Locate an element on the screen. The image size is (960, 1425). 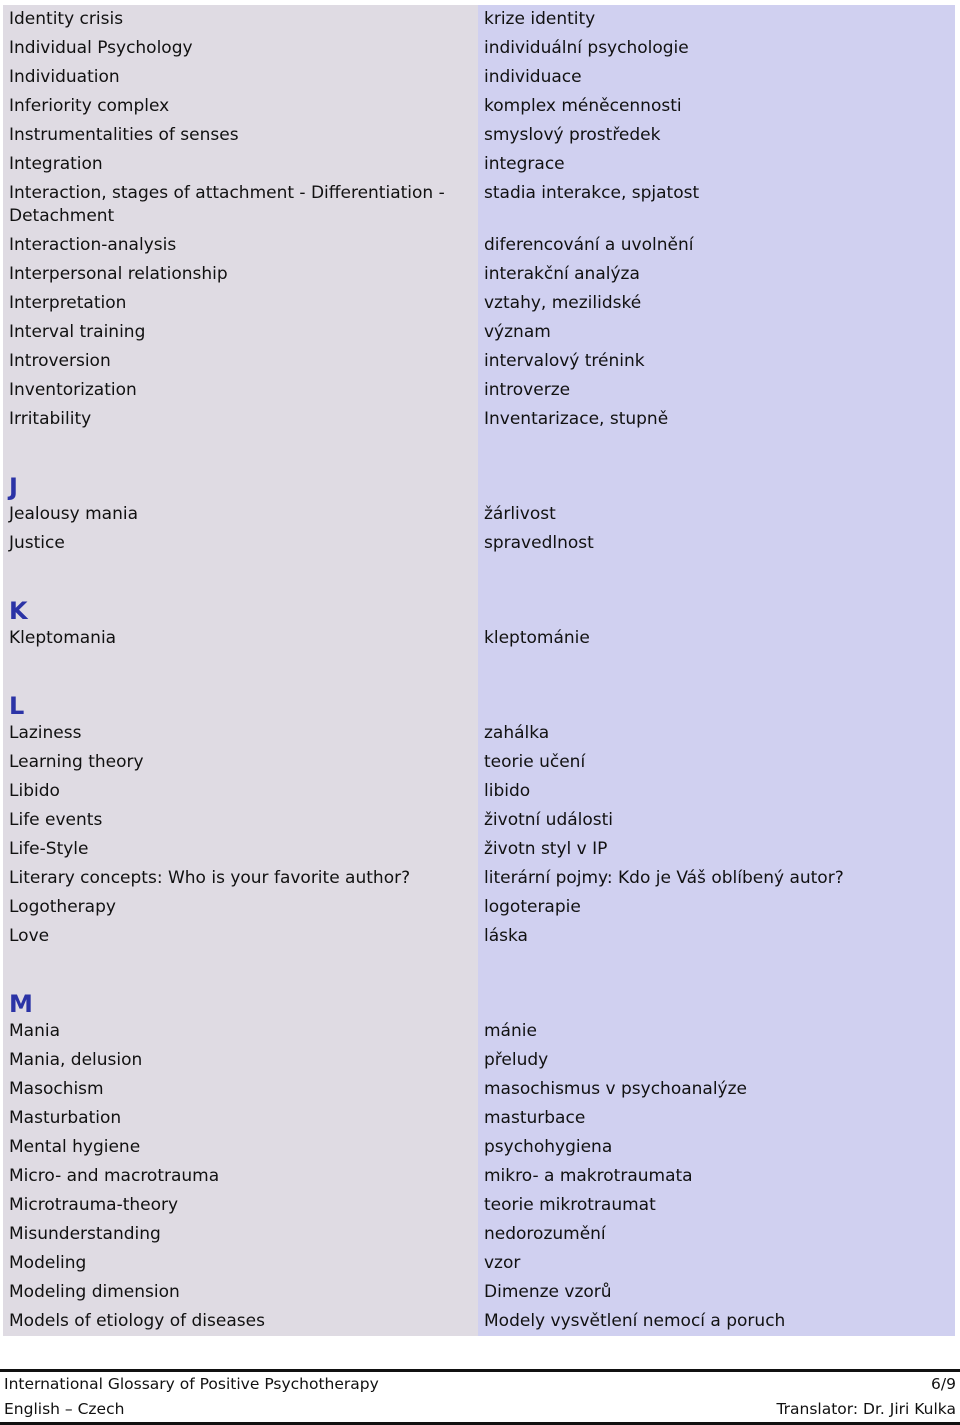
czech-term: životní události is located at coordinates (716, 820).